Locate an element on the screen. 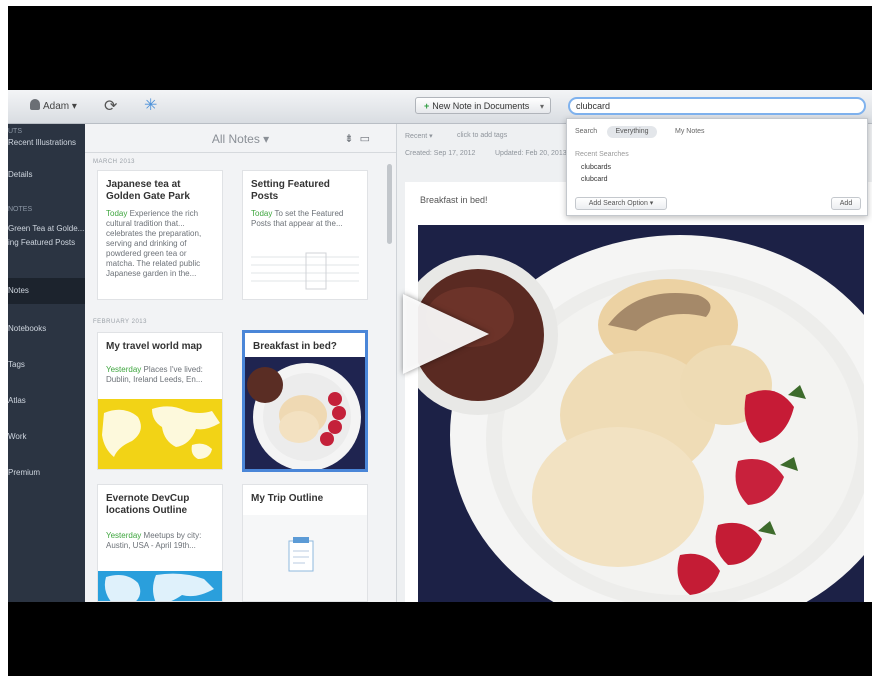 Image resolution: width=878 pixels, height=683 pixels. user-icon is located at coordinates (35, 104).